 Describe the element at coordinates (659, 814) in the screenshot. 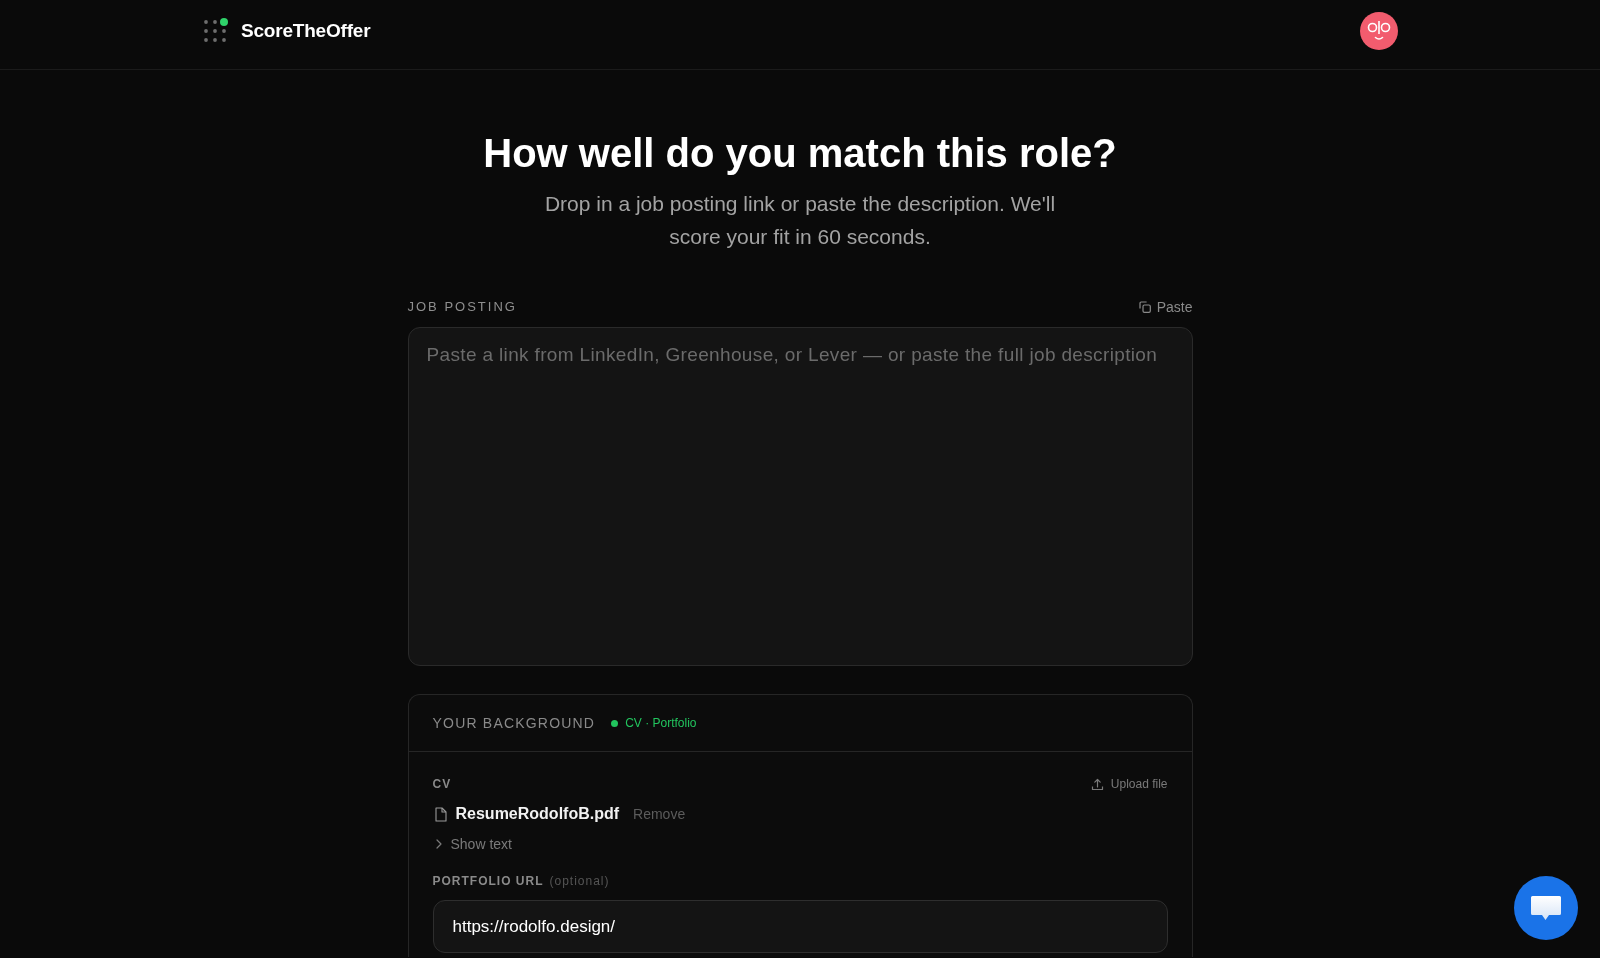

I see `remove-button: Remove` at that location.